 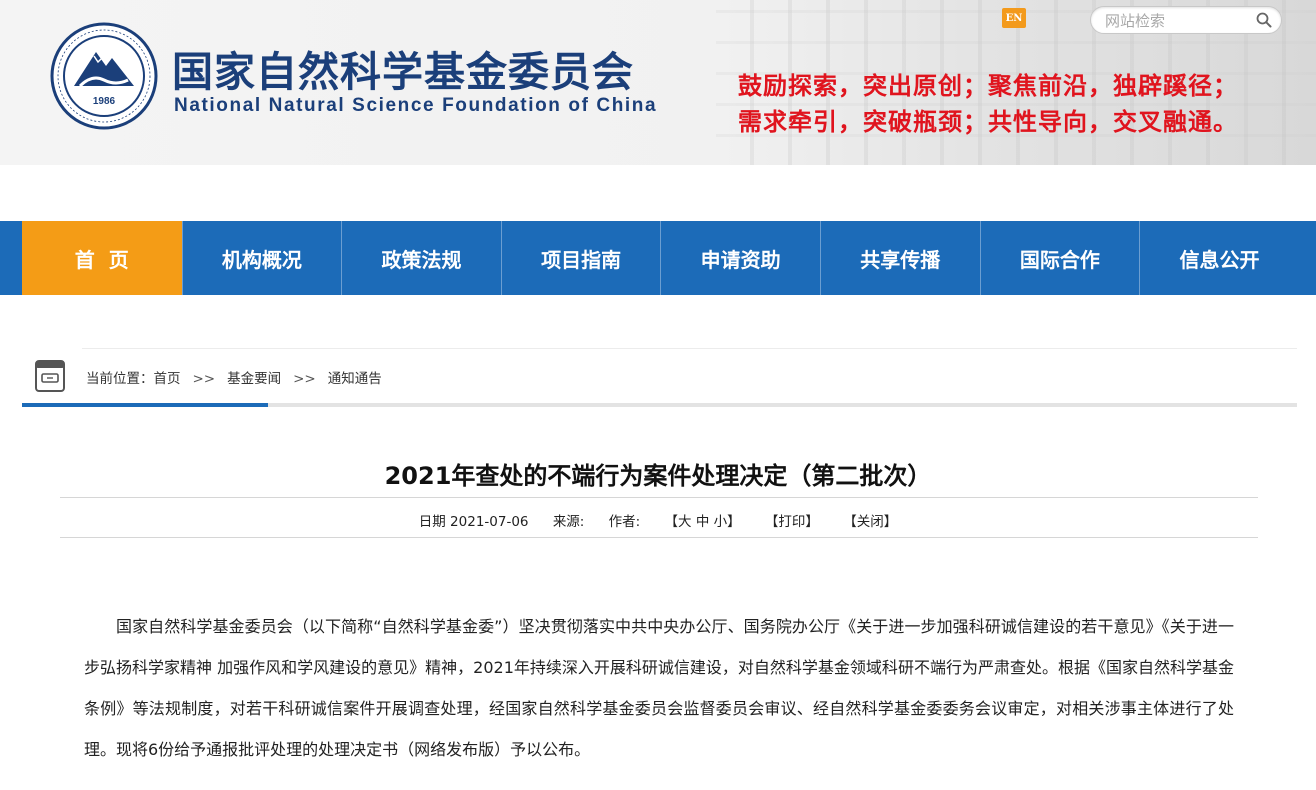 What do you see at coordinates (104, 101) in the screenshot?
I see `svg-text: 1986` at bounding box center [104, 101].